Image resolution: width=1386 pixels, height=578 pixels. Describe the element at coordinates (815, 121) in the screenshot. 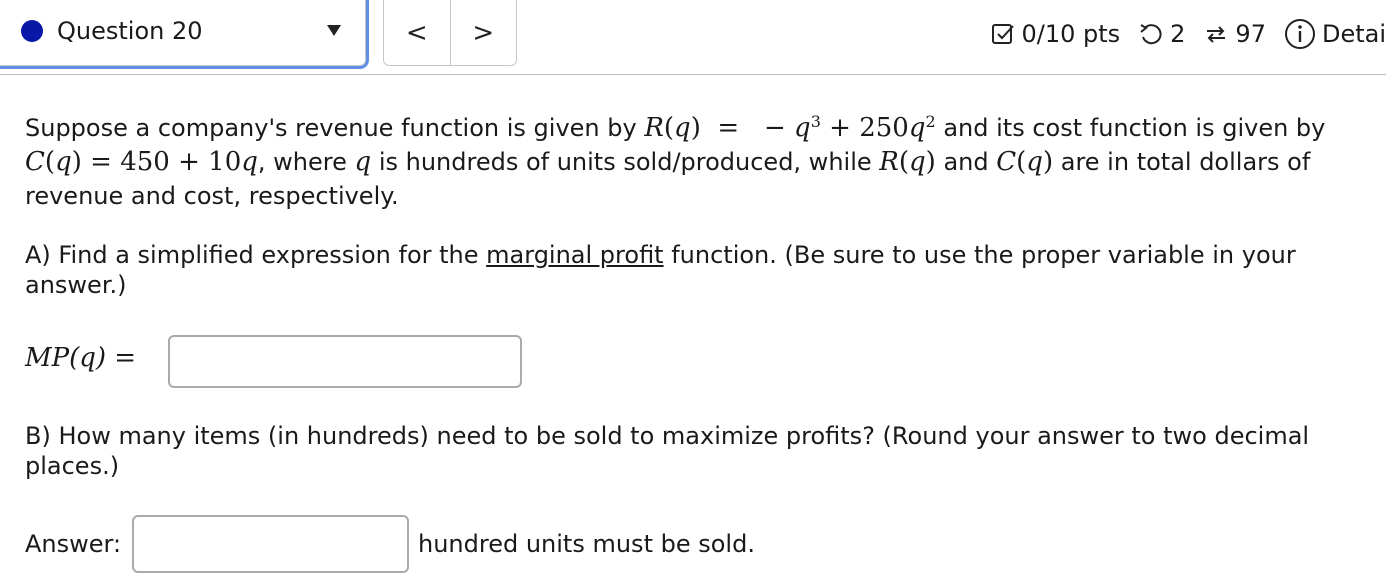

I see `math-exp: 3` at that location.